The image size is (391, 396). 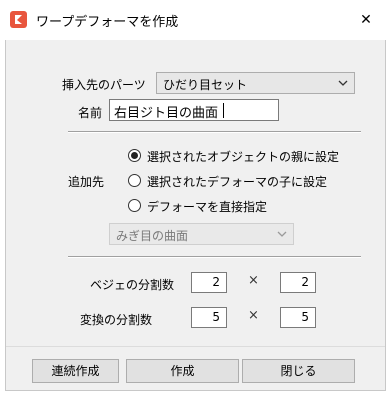 What do you see at coordinates (195, 346) in the screenshot?
I see `footer-divider` at bounding box center [195, 346].